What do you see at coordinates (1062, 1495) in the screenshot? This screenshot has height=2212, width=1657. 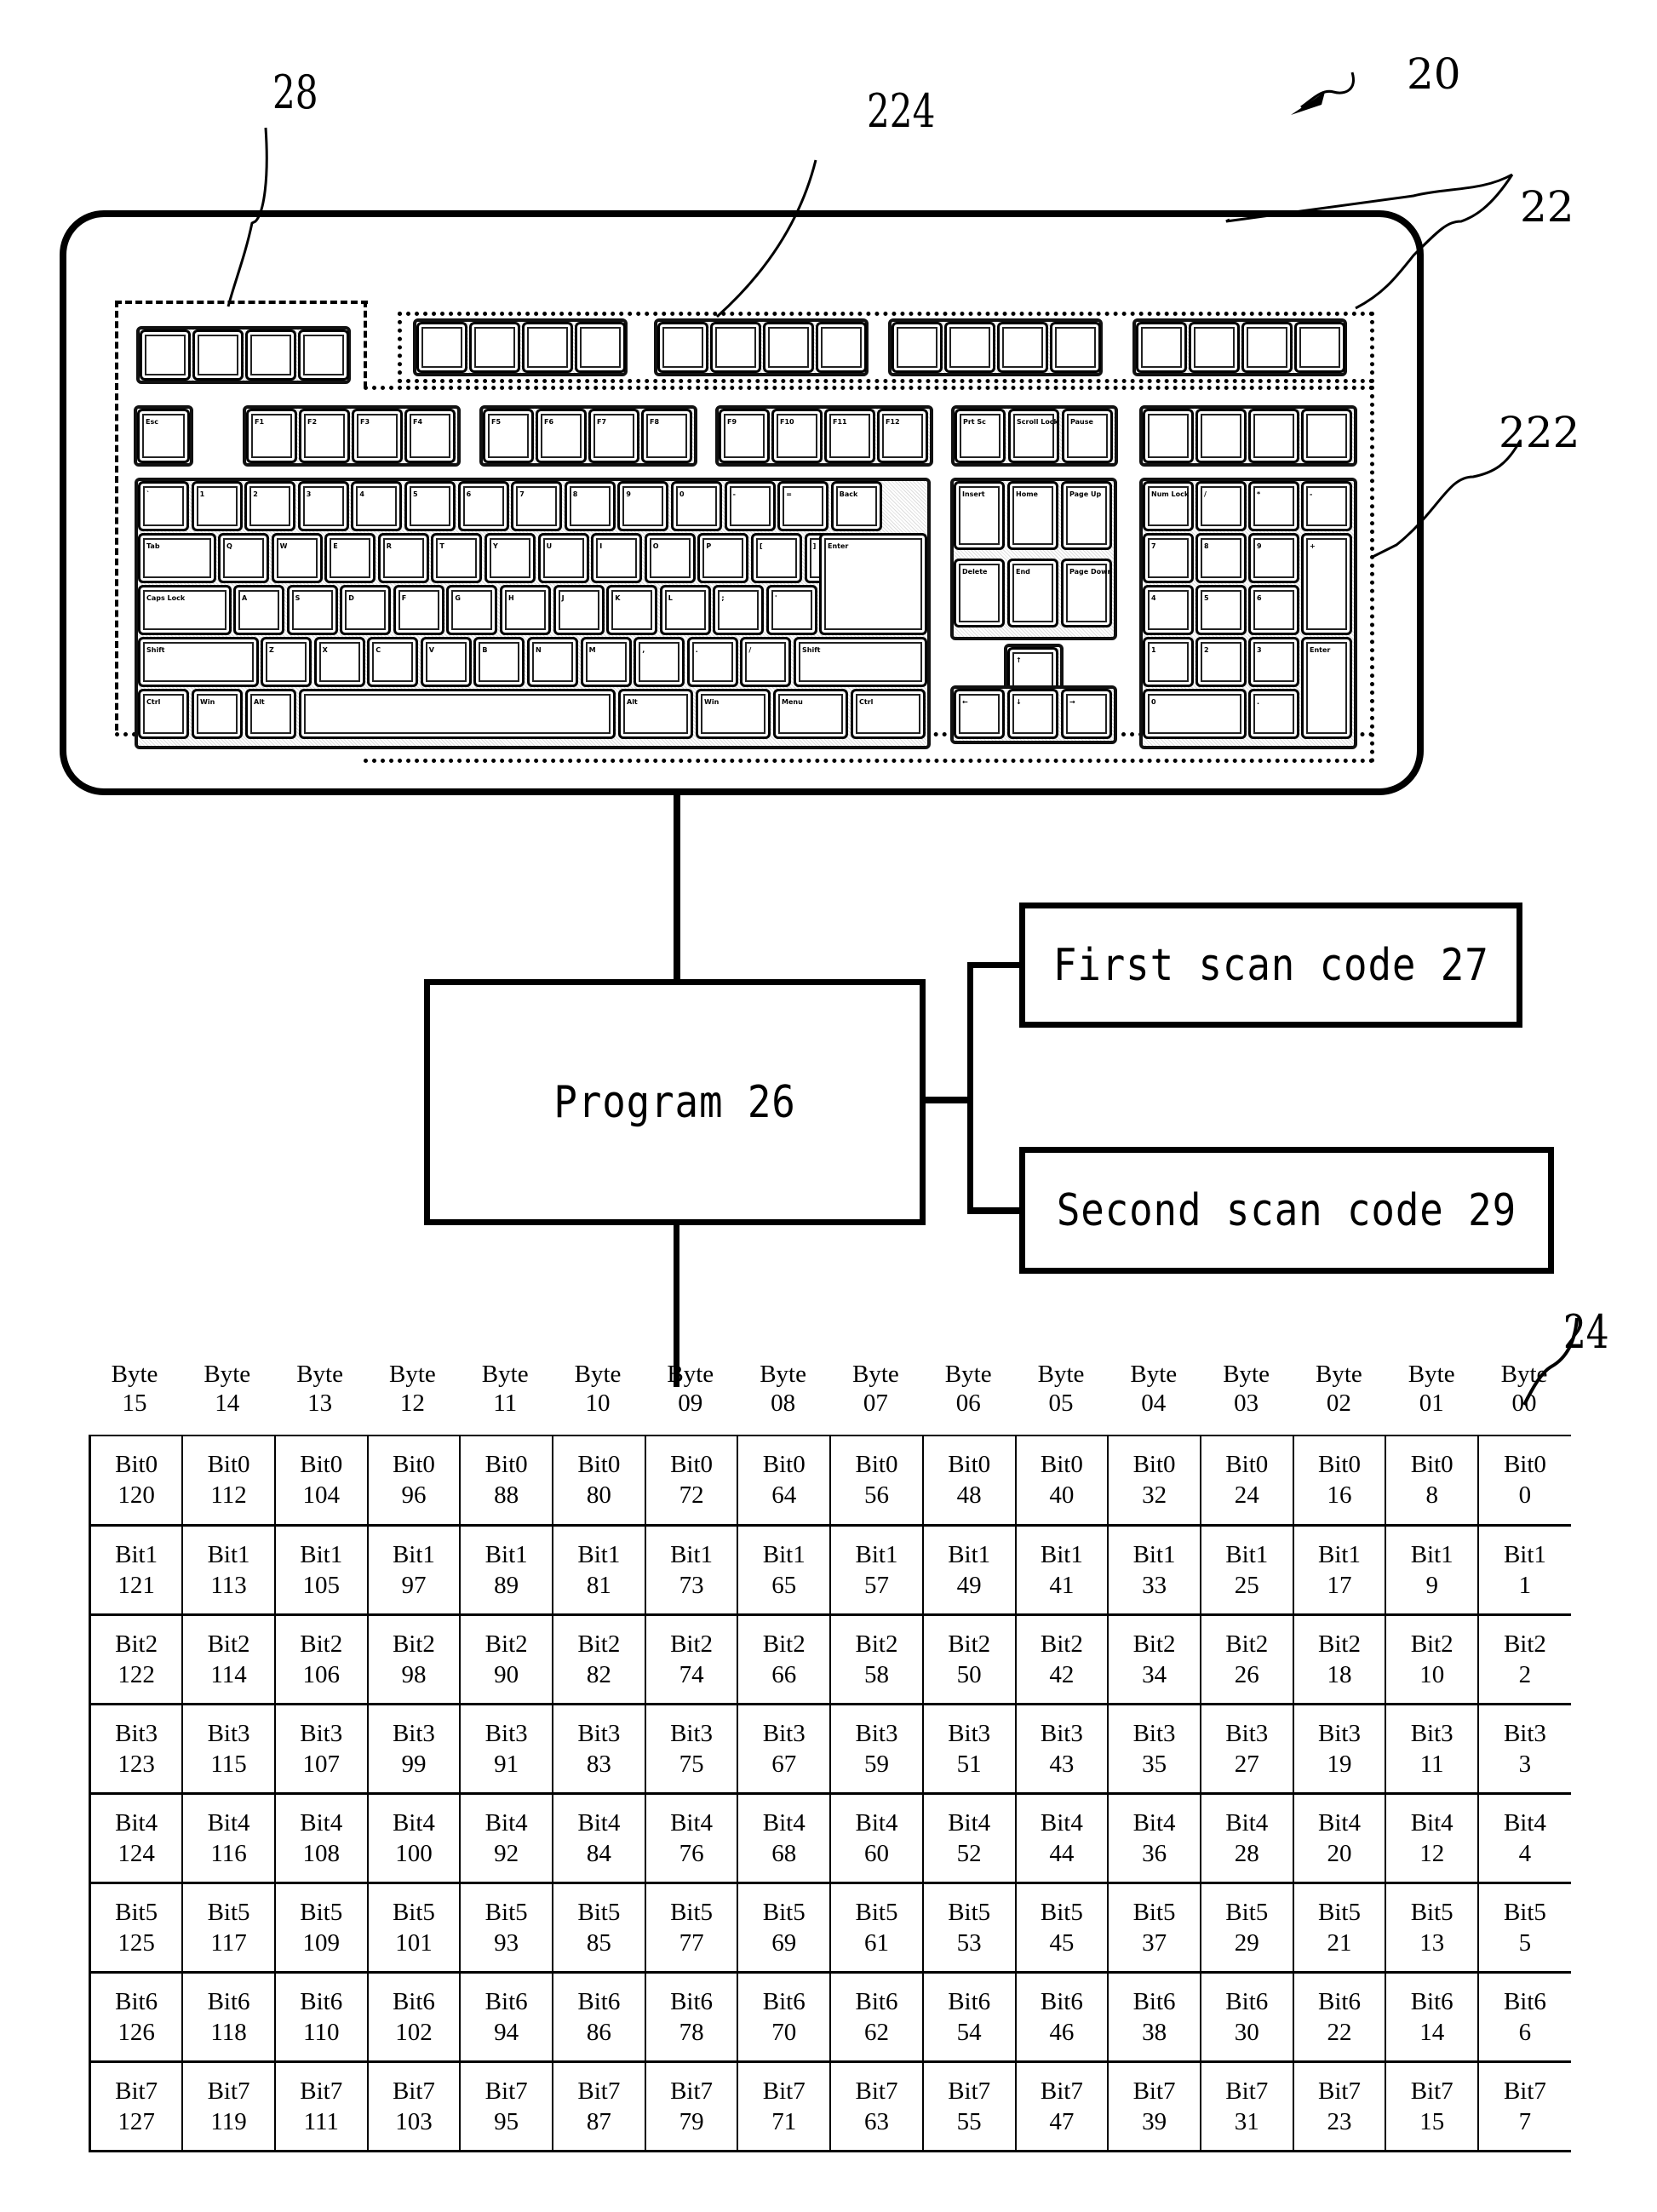 I see `bit-index: 40` at bounding box center [1062, 1495].